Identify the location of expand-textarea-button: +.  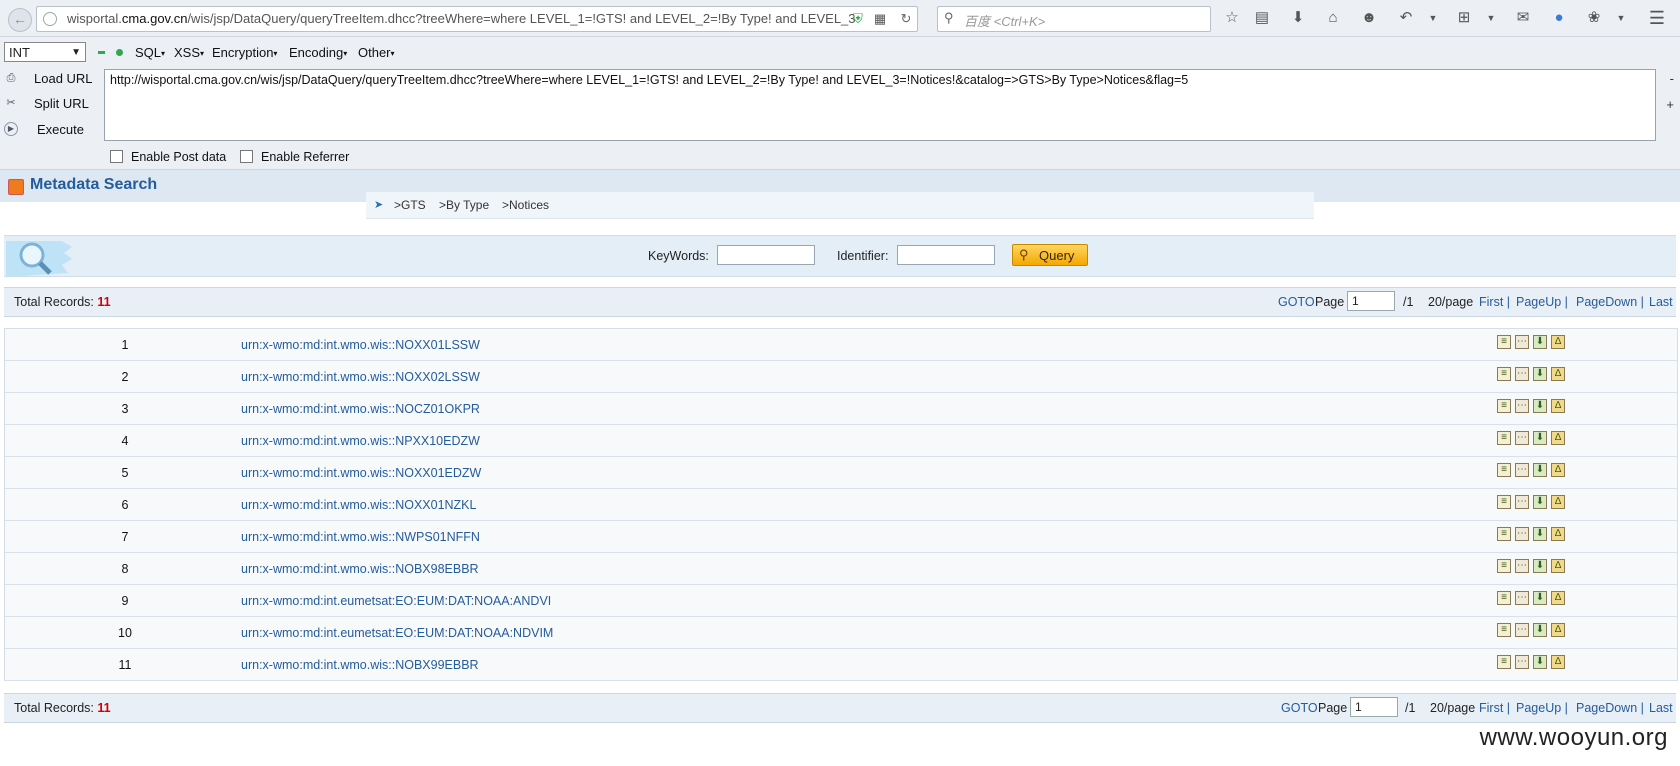
(1670, 104).